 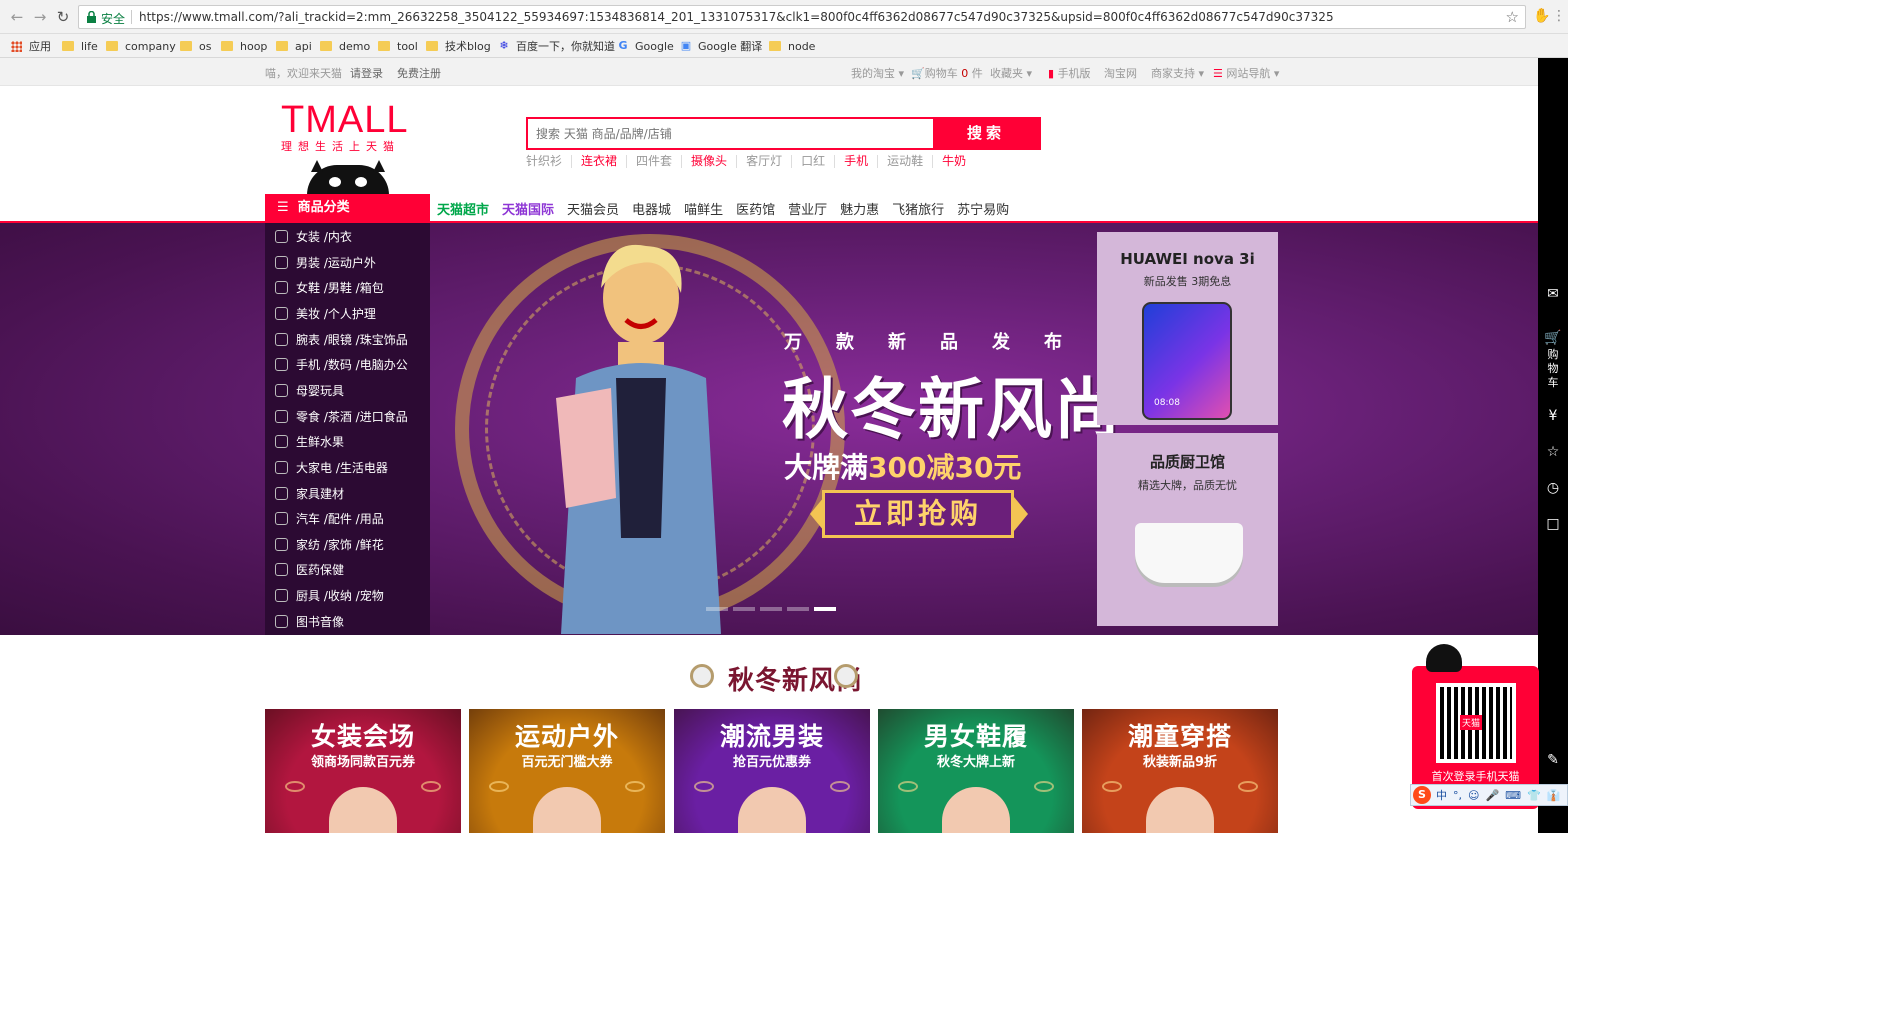 I want to click on bookmark-node: node, so click(x=792, y=46).